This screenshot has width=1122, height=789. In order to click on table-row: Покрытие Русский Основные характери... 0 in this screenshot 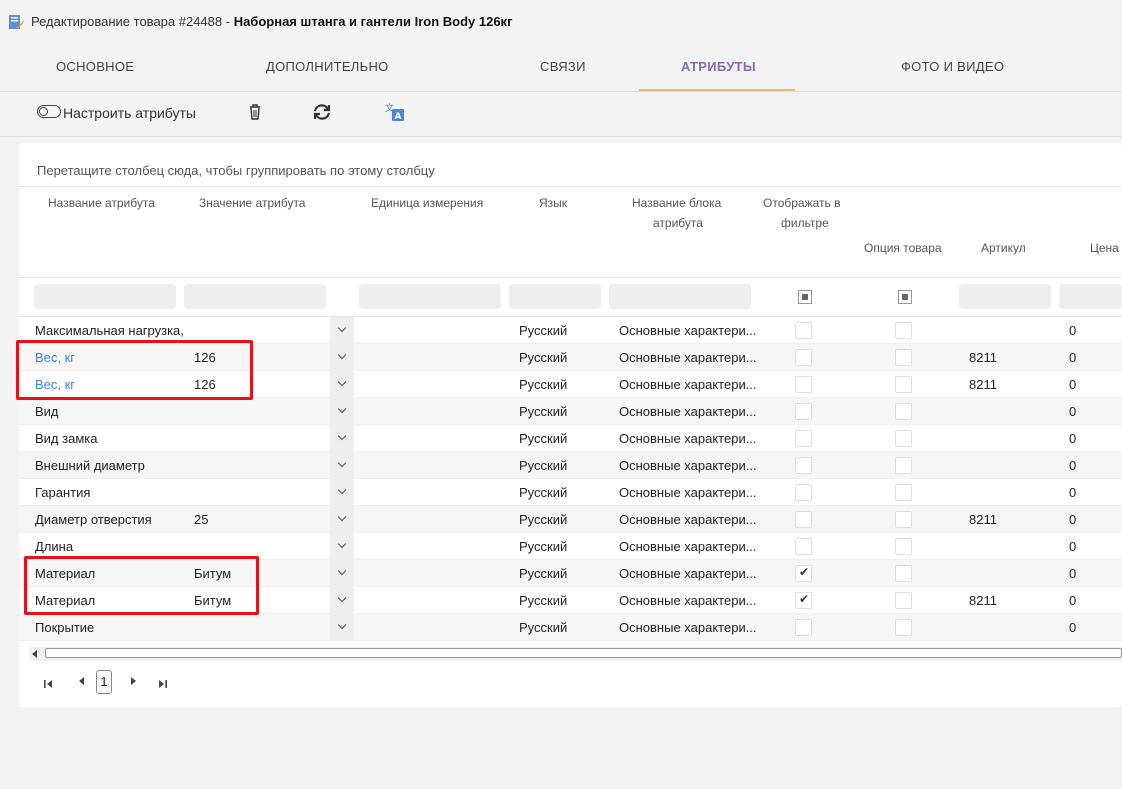, I will do `click(570, 627)`.